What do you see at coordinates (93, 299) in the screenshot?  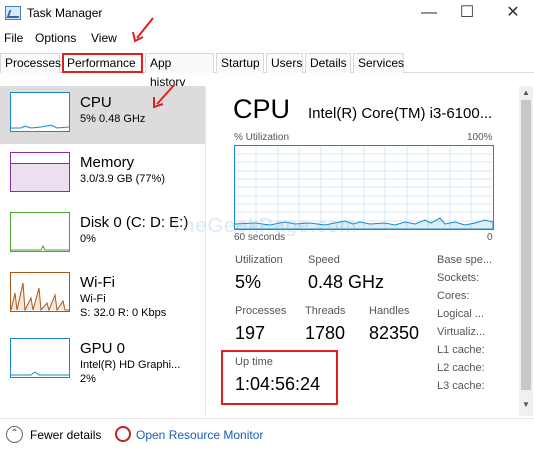 I see `sidebar-item-detail: Wi-Fi` at bounding box center [93, 299].